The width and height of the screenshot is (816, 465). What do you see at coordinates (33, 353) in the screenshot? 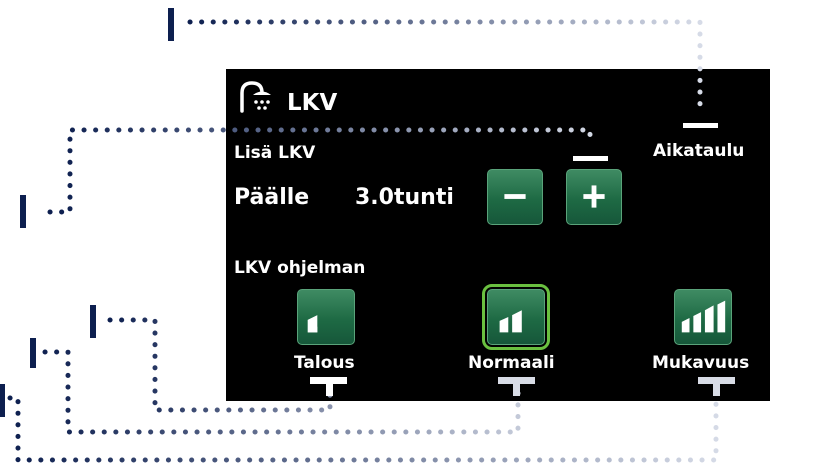
I see `callout-marker-normaali` at bounding box center [33, 353].